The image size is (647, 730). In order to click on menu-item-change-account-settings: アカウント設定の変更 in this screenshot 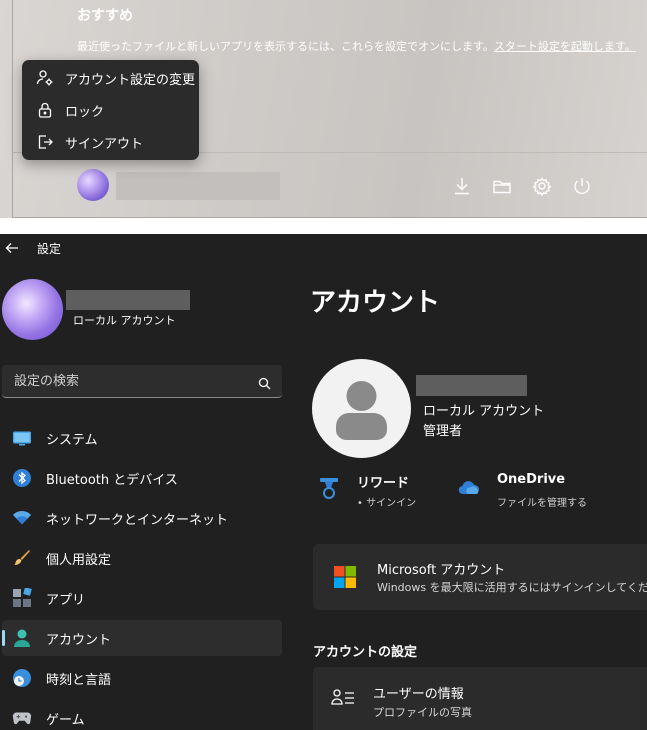, I will do `click(110, 78)`.